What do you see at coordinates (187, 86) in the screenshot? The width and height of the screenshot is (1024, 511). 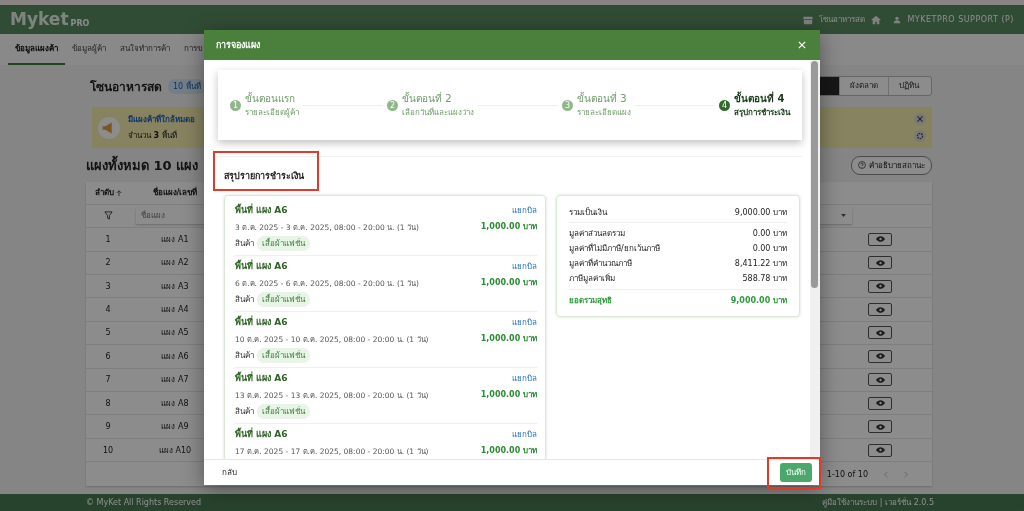 I see `count-badge: 10 พื้นที่` at bounding box center [187, 86].